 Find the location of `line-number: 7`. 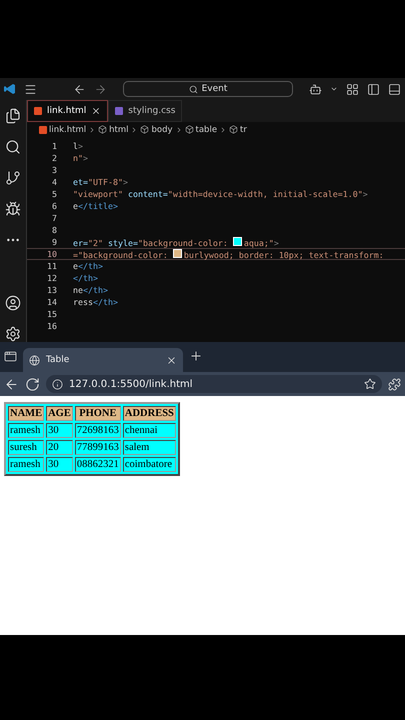

line-number: 7 is located at coordinates (54, 218).